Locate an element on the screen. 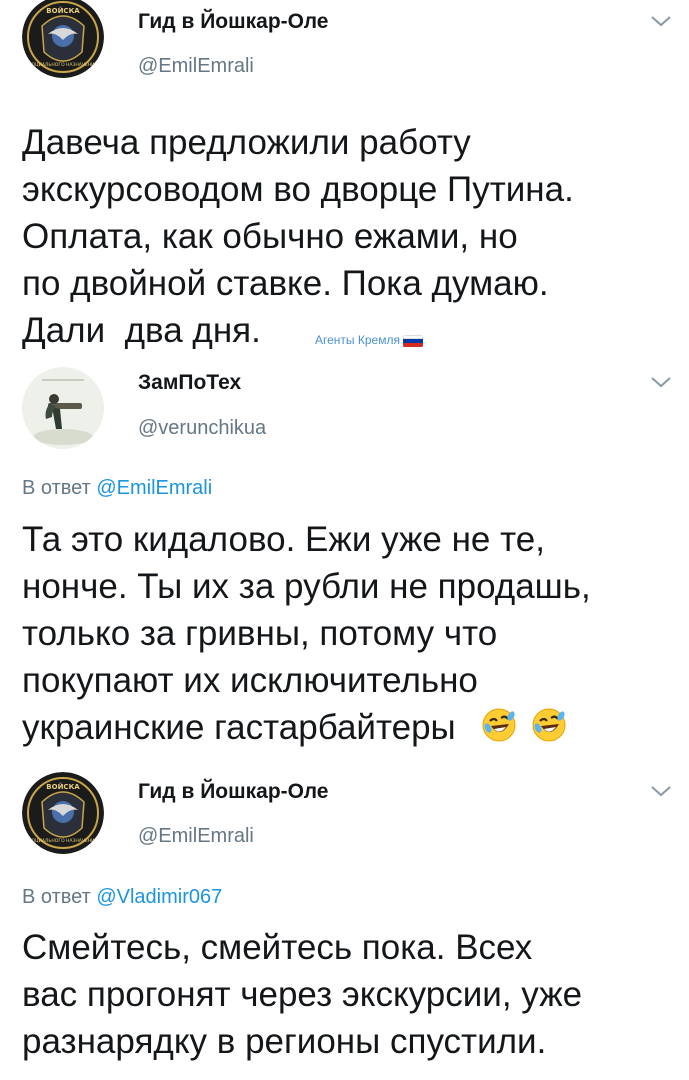 This screenshot has width=689, height=1080. avatar is located at coordinates (63, 408).